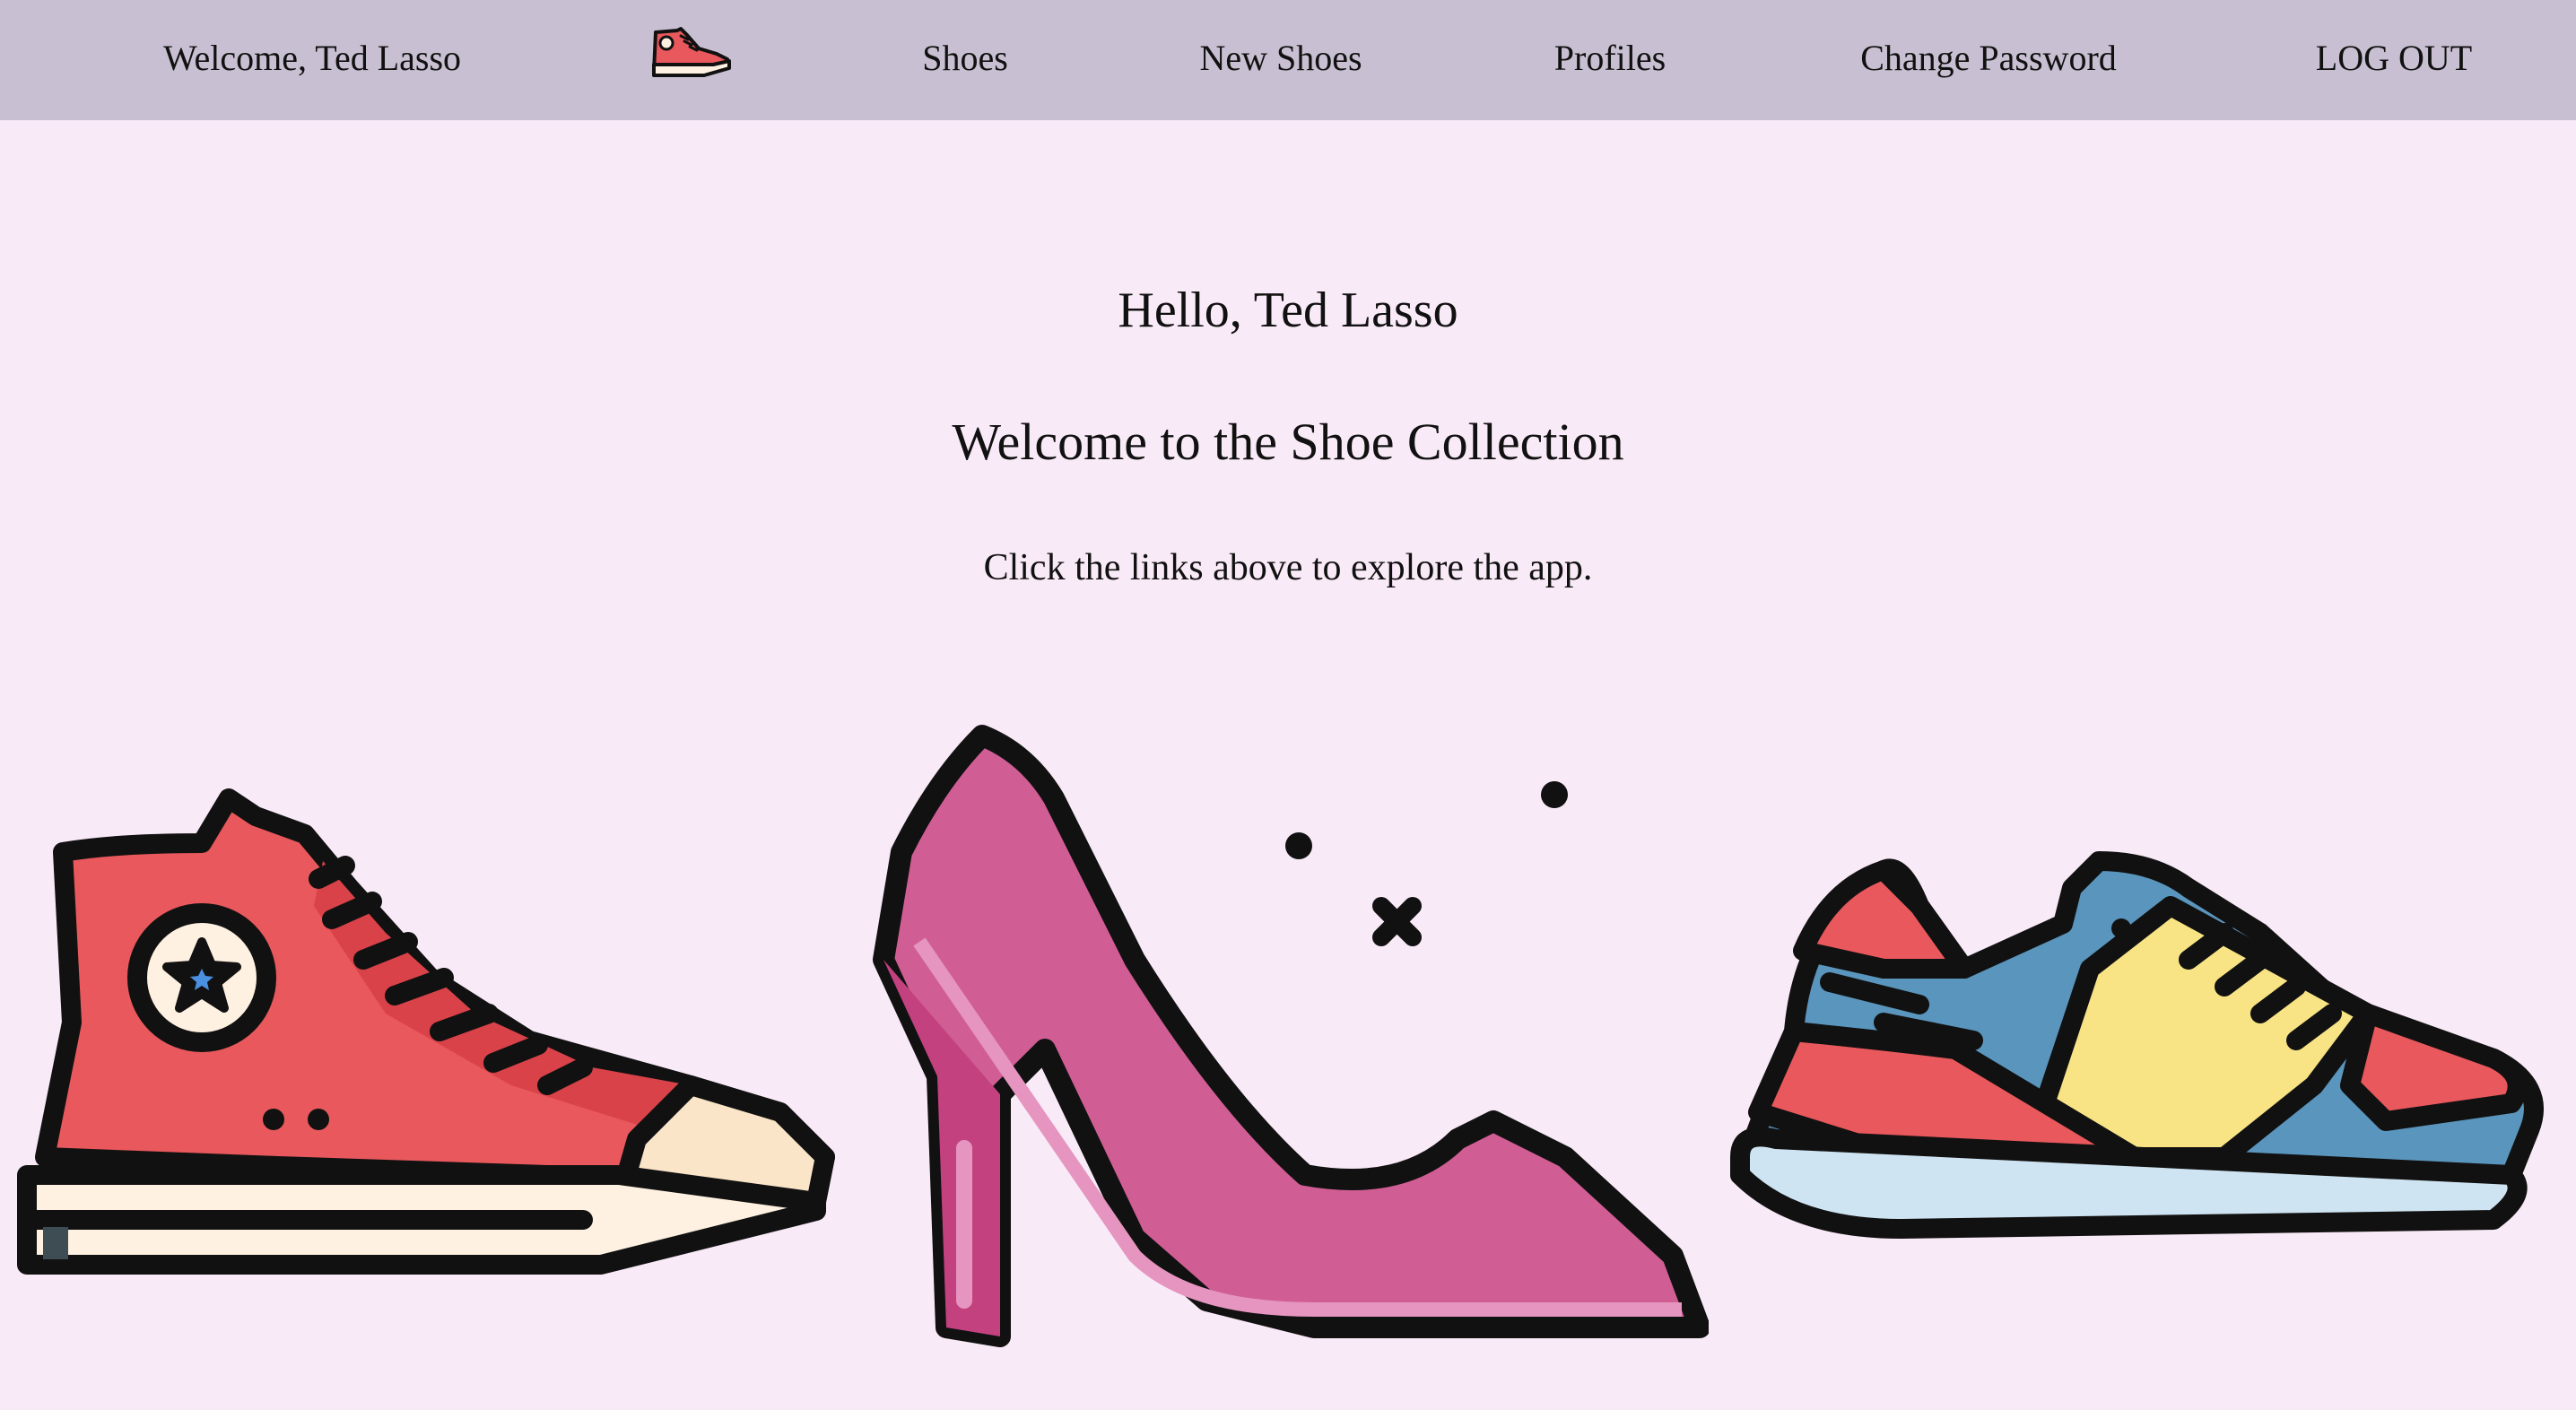 The image size is (2576, 1410). I want to click on running-shoe-icon, so click(2137, 1045).